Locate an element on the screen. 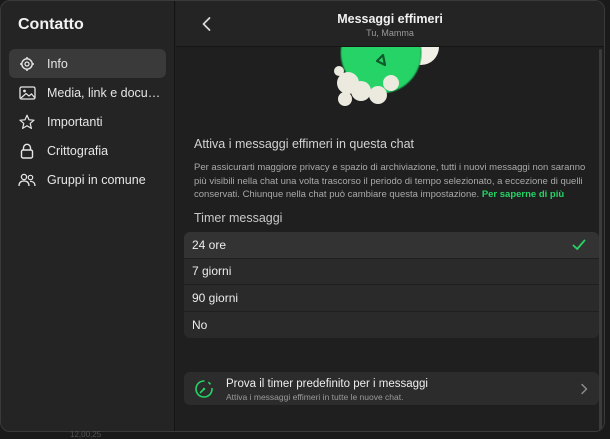 The width and height of the screenshot is (610, 439). header-subtitle: Tu, Mamma is located at coordinates (390, 33).